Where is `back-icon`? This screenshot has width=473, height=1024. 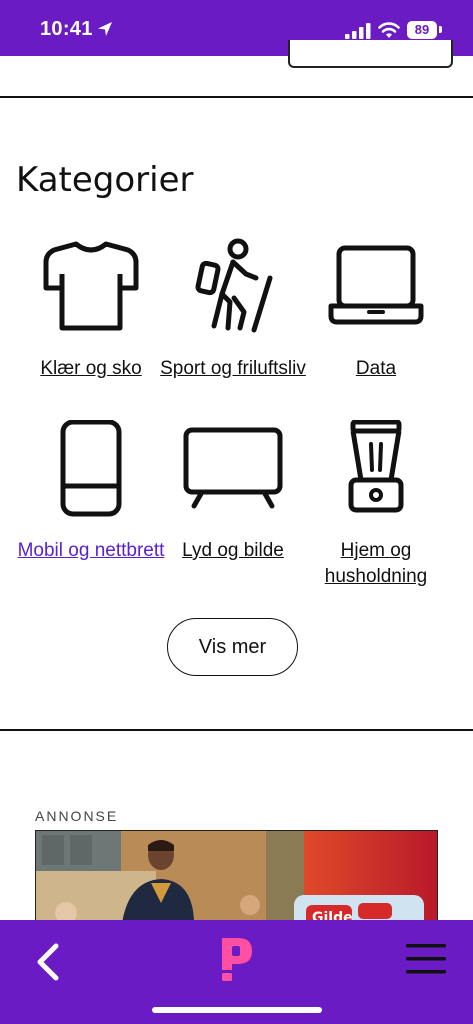
back-icon is located at coordinates (50, 962).